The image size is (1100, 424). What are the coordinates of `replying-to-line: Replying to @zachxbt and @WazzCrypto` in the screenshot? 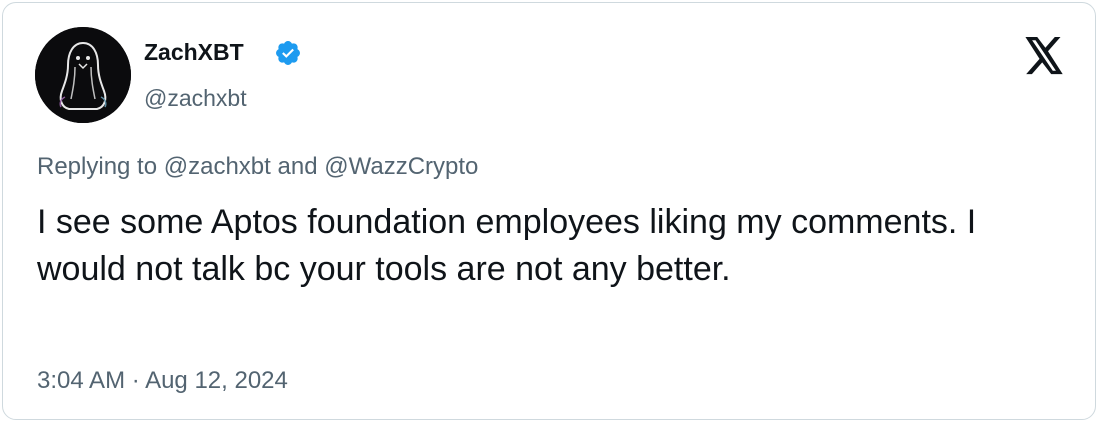 It's located at (257, 167).